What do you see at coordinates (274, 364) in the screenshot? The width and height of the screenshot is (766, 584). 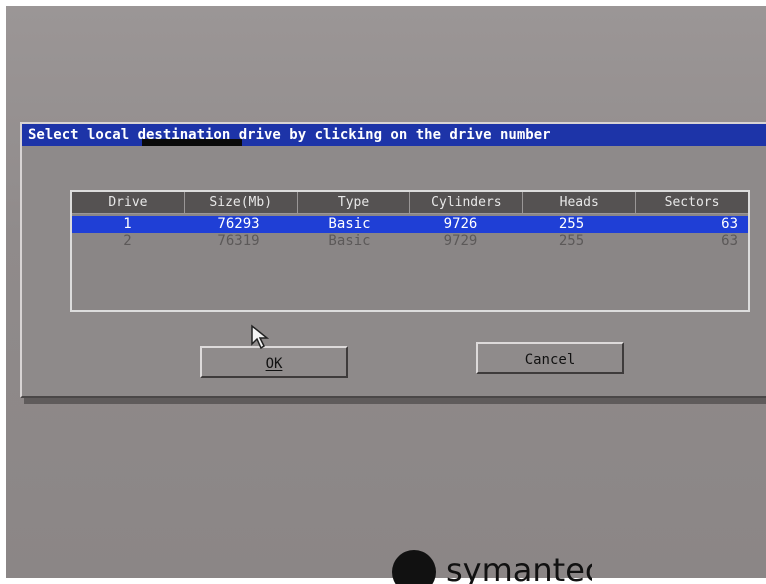 I see `ok-button-label: OK` at bounding box center [274, 364].